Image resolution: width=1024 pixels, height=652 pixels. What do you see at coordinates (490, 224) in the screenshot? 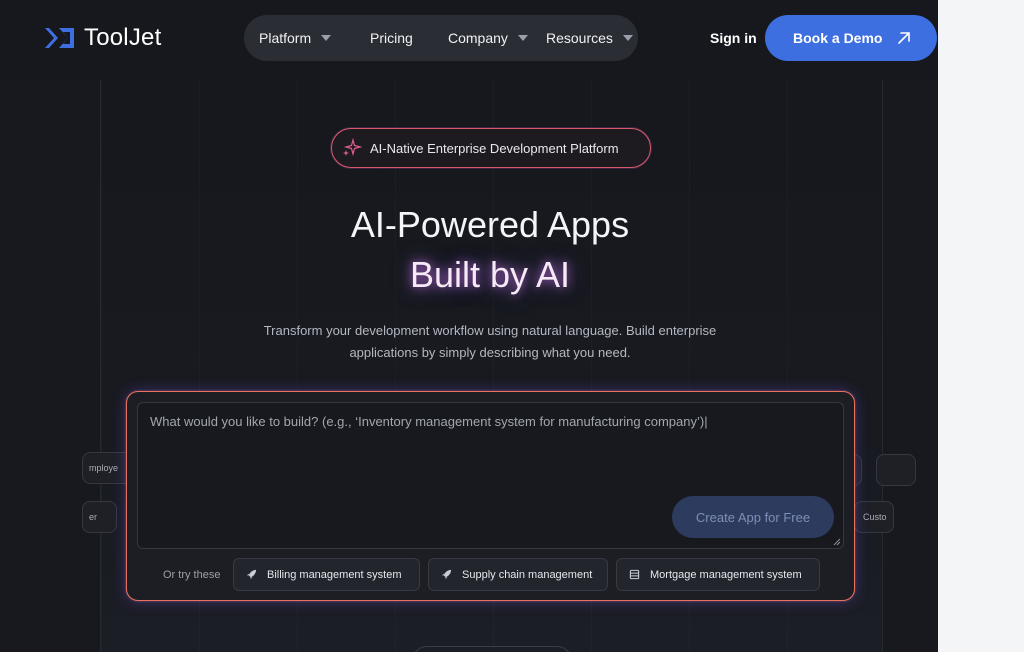
I see `hero-title-line1: AI-Powered Apps` at bounding box center [490, 224].